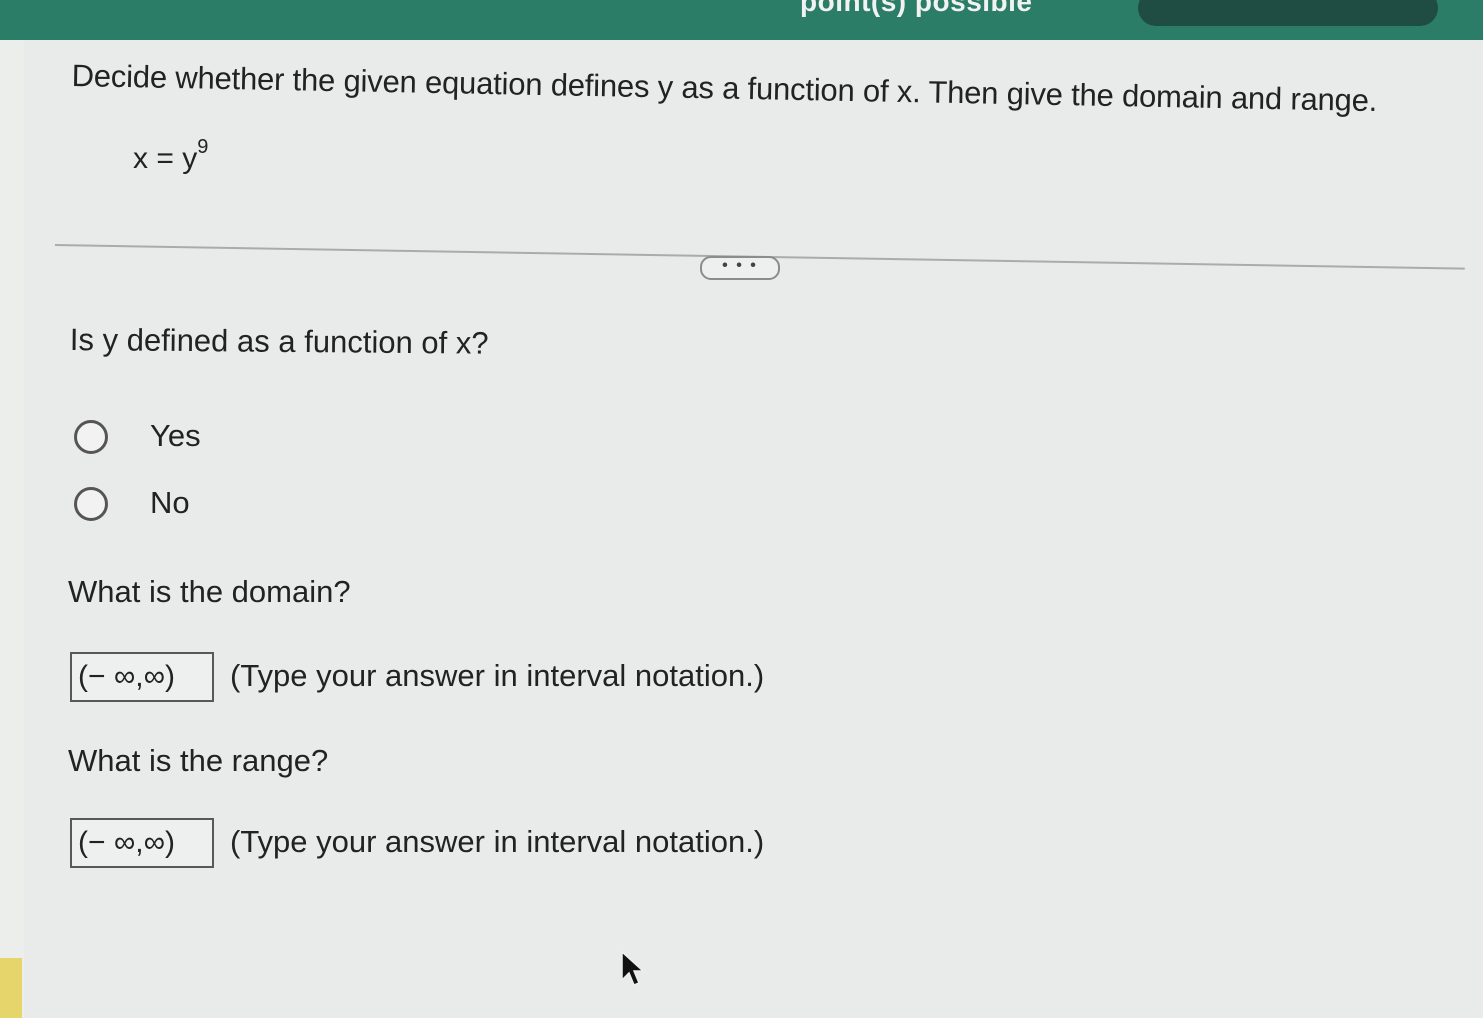  Describe the element at coordinates (165, 158) in the screenshot. I see `equation-lhs: x = y` at that location.